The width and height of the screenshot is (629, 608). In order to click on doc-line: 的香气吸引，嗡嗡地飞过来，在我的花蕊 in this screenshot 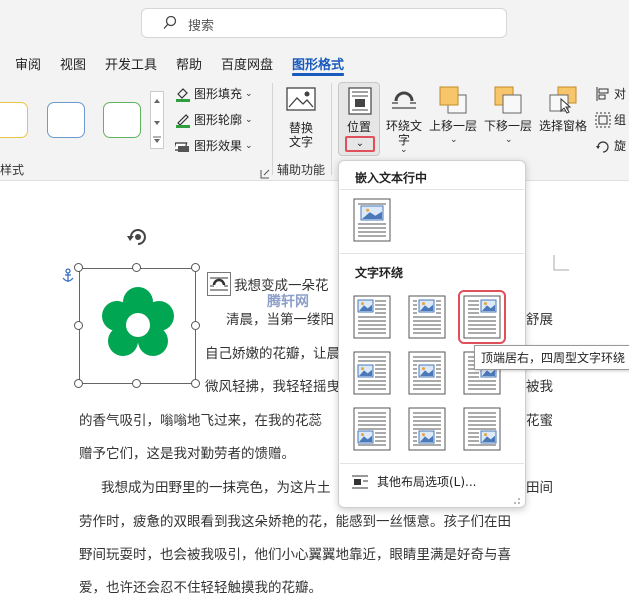, I will do `click(200, 421)`.